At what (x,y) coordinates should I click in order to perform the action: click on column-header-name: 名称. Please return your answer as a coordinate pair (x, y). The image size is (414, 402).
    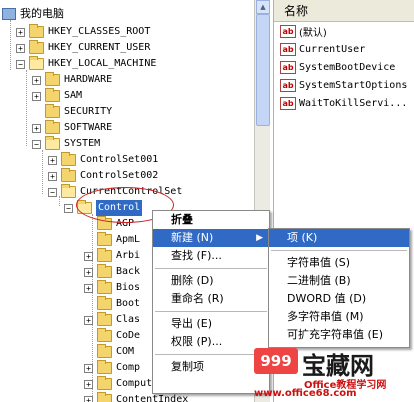
    Looking at the image, I should click on (344, 11).